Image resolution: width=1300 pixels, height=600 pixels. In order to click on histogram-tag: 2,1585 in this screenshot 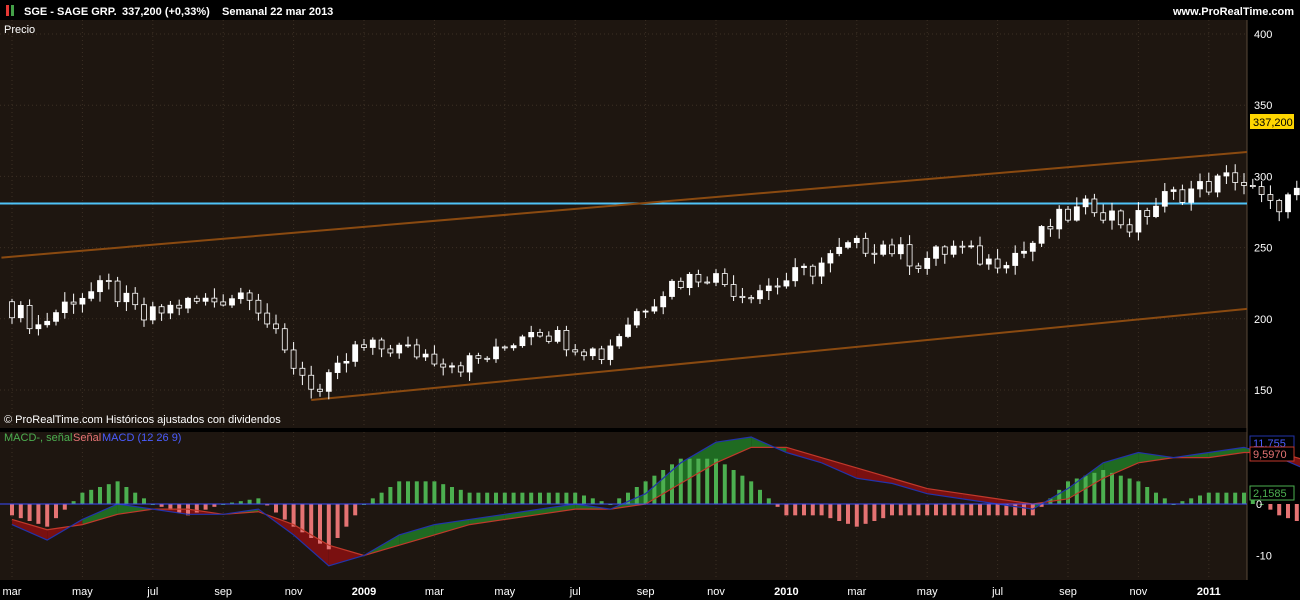, I will do `click(1270, 494)`.